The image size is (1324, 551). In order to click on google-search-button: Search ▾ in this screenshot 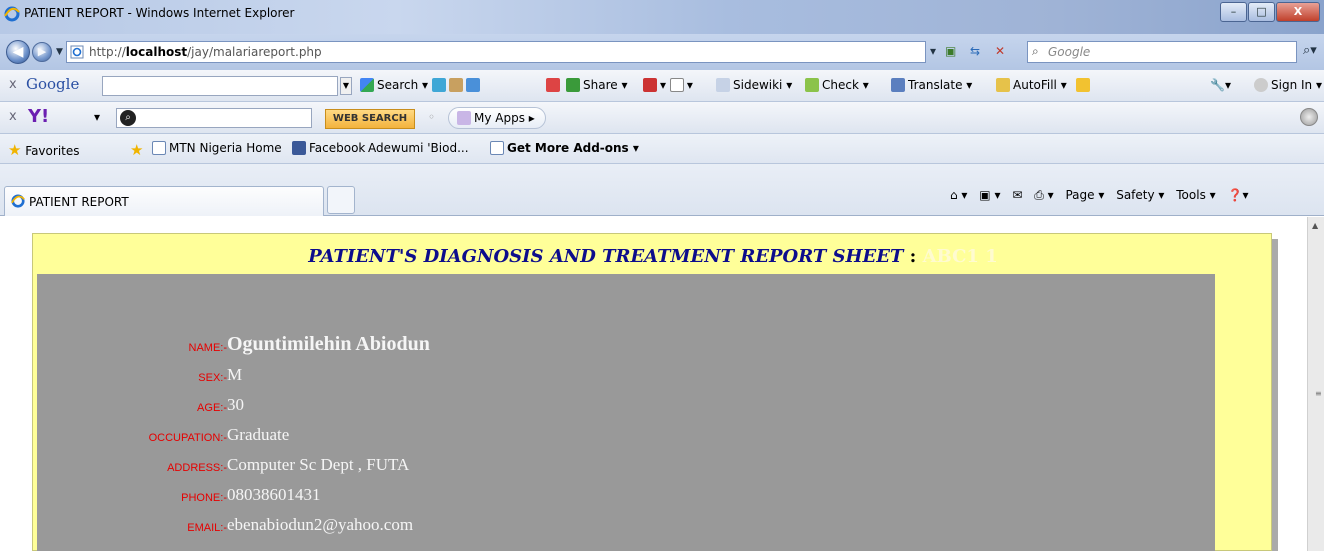, I will do `click(394, 85)`.